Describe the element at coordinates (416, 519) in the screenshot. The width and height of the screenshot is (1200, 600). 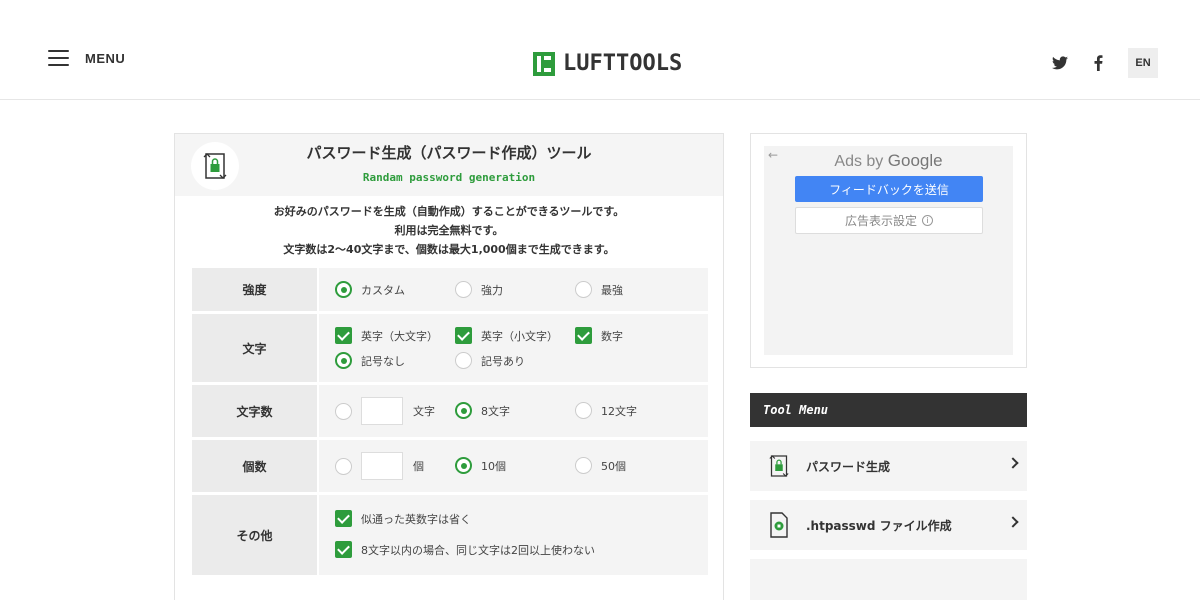
I see `option-label: 似通った英数字は省く` at that location.